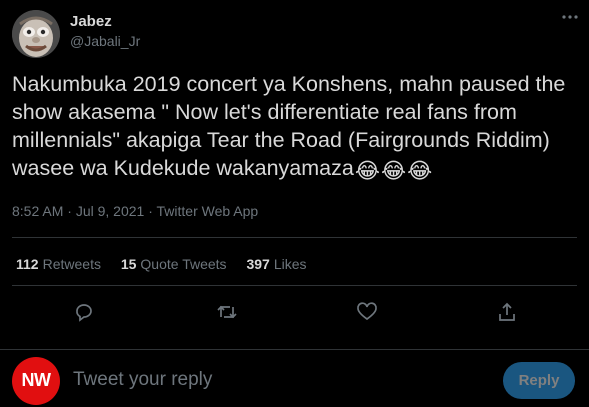  I want to click on more-options-icon, so click(570, 17).